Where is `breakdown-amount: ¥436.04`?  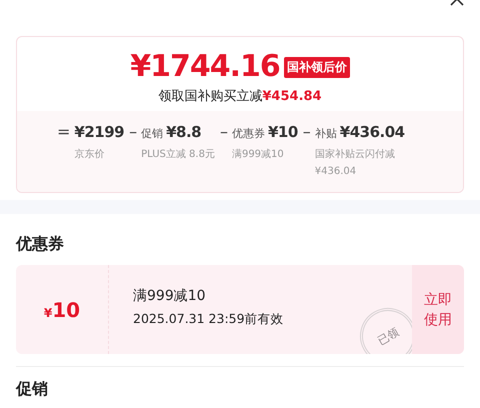
breakdown-amount: ¥436.04 is located at coordinates (372, 132).